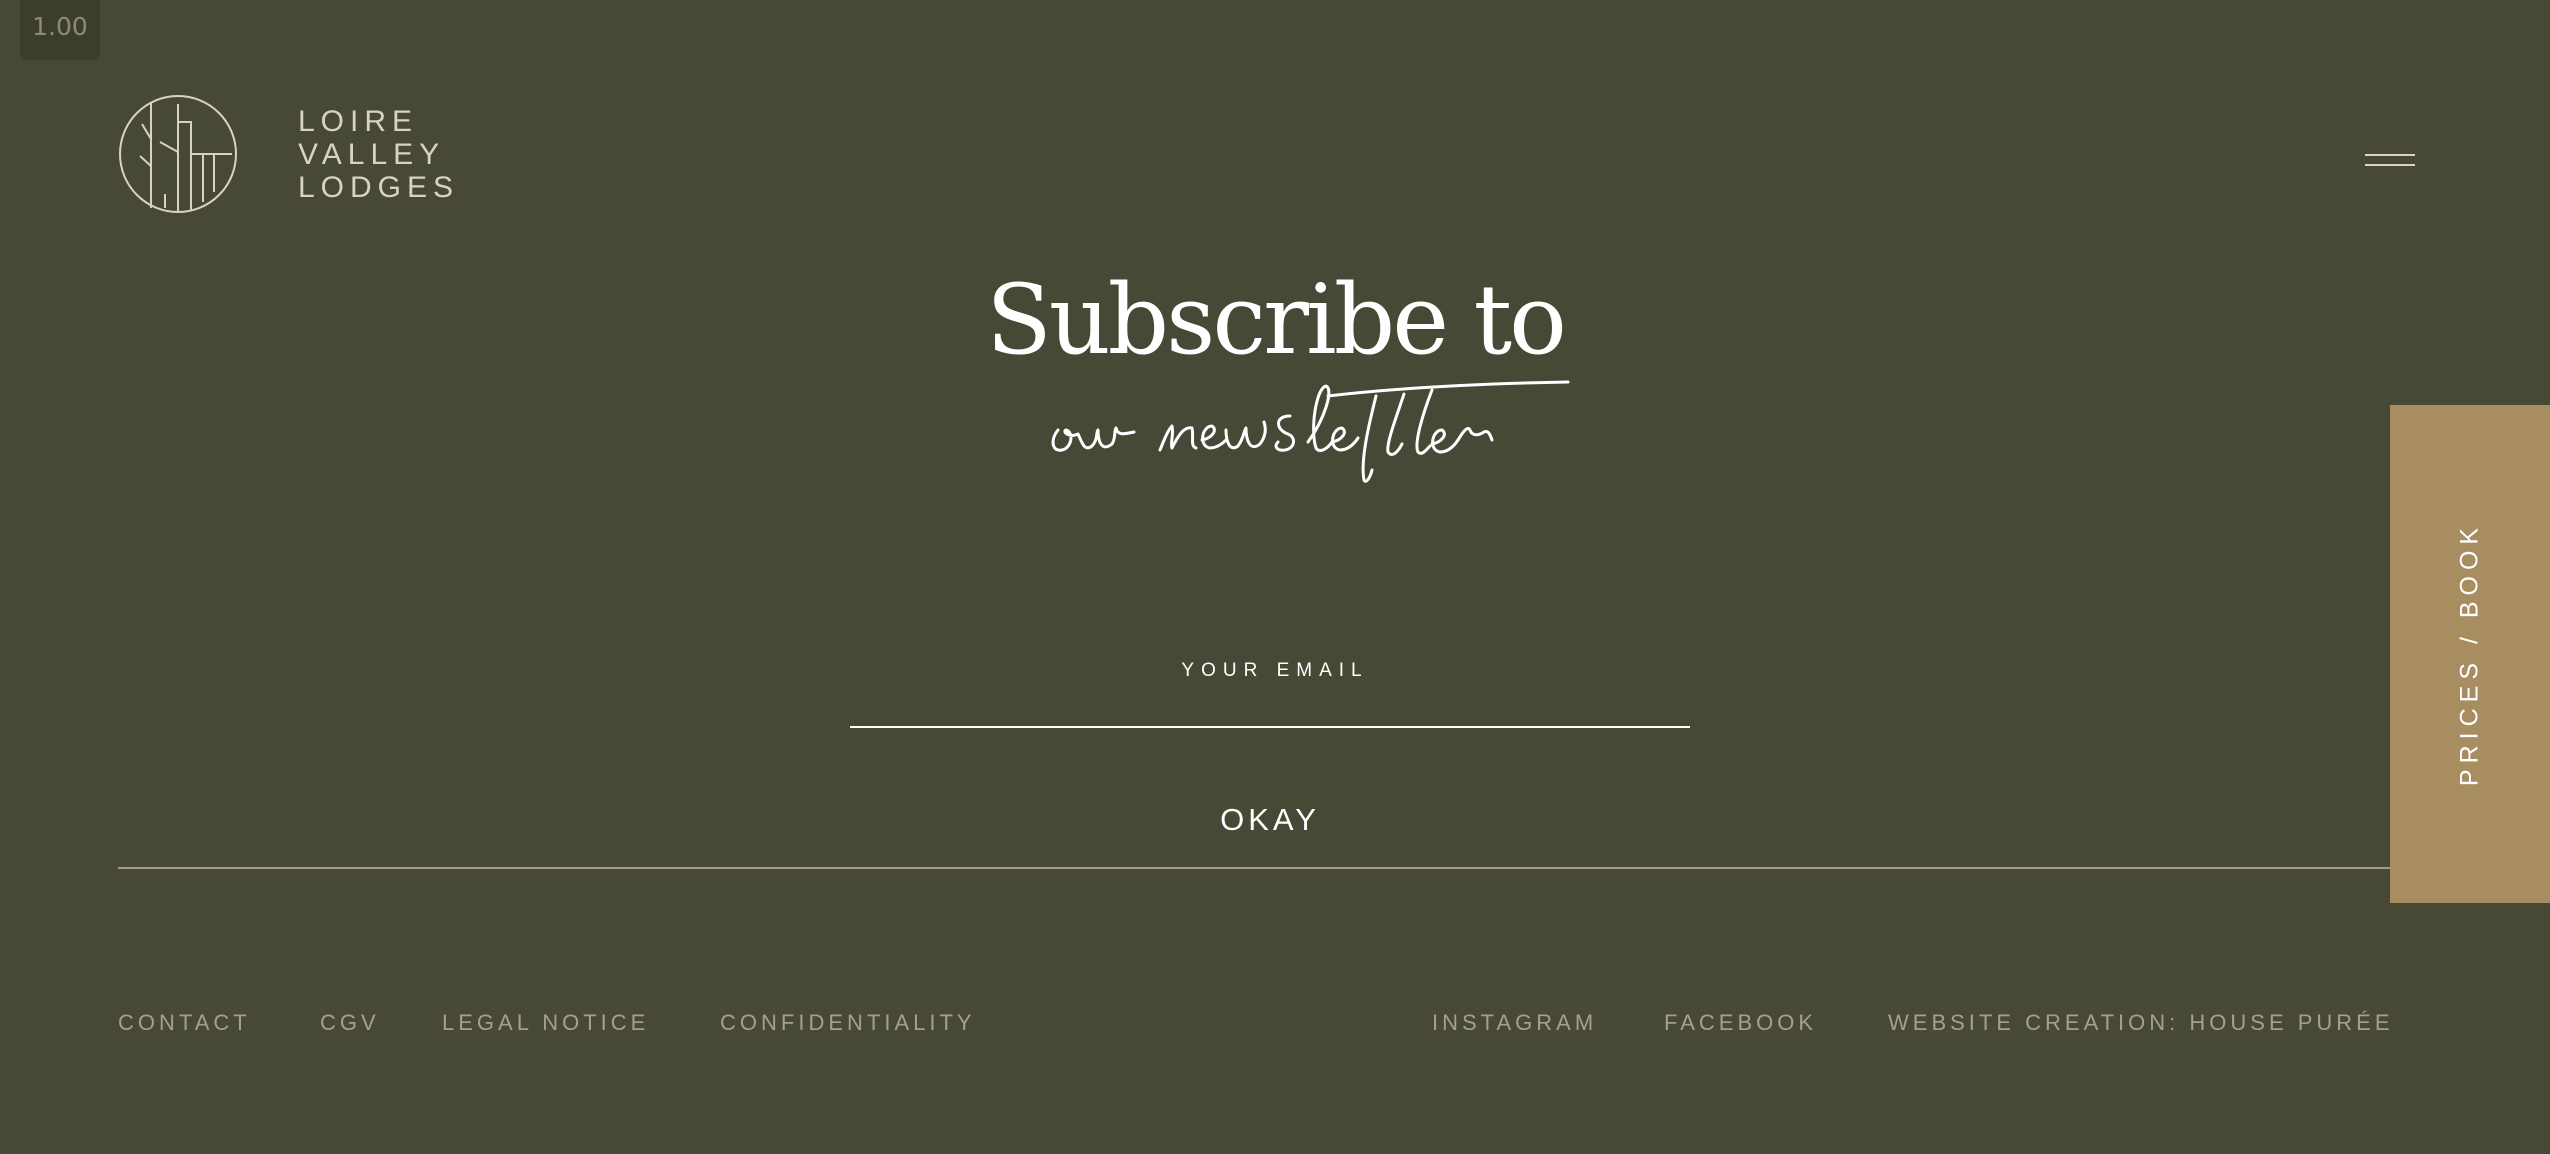 This screenshot has height=1154, width=2550. I want to click on footer-link-legal-notice: LEGAL NOTICE, so click(545, 1023).